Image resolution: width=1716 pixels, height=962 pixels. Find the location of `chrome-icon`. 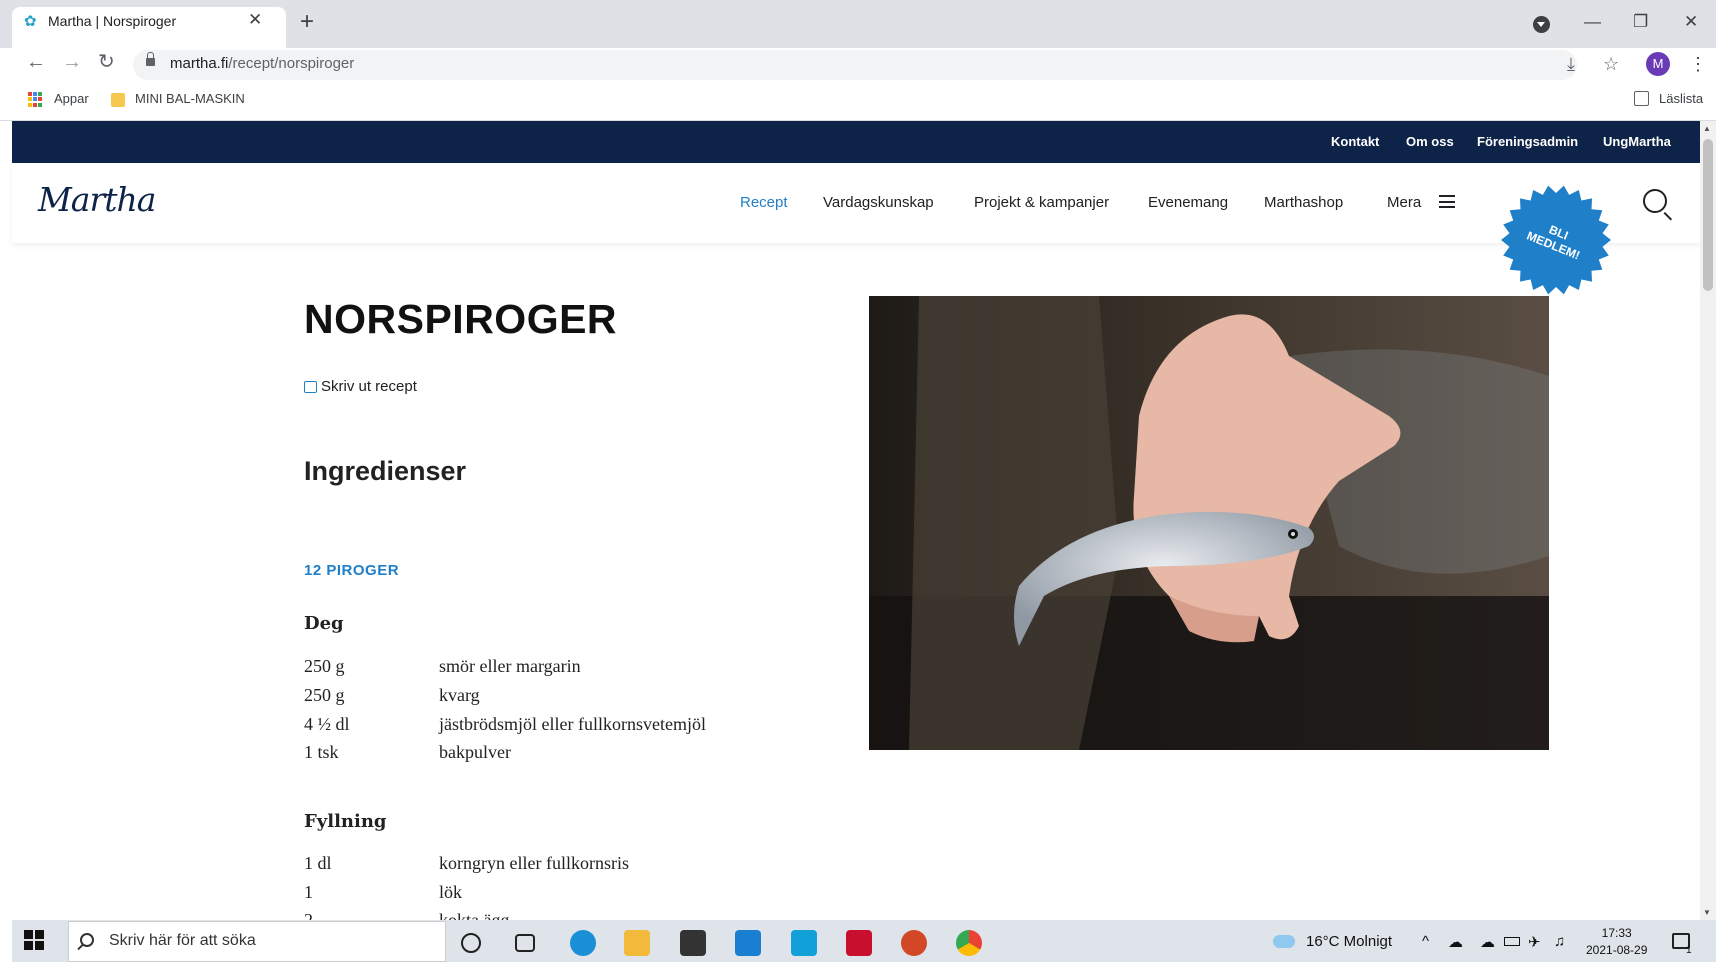

chrome-icon is located at coordinates (969, 943).